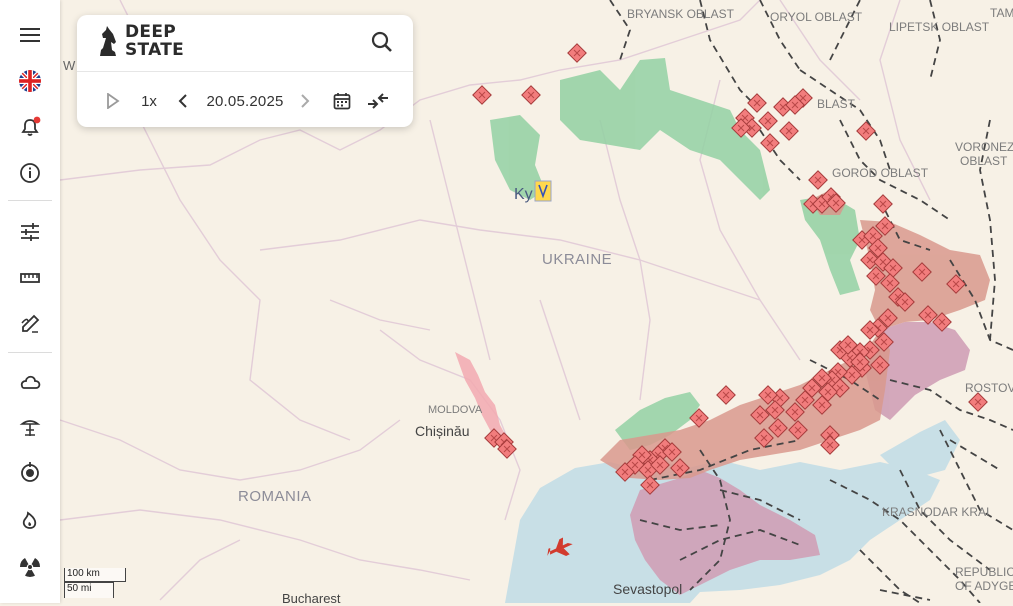 The image size is (1013, 606). What do you see at coordinates (442, 431) in the screenshot?
I see `map-label-chisinau: Chișinău` at bounding box center [442, 431].